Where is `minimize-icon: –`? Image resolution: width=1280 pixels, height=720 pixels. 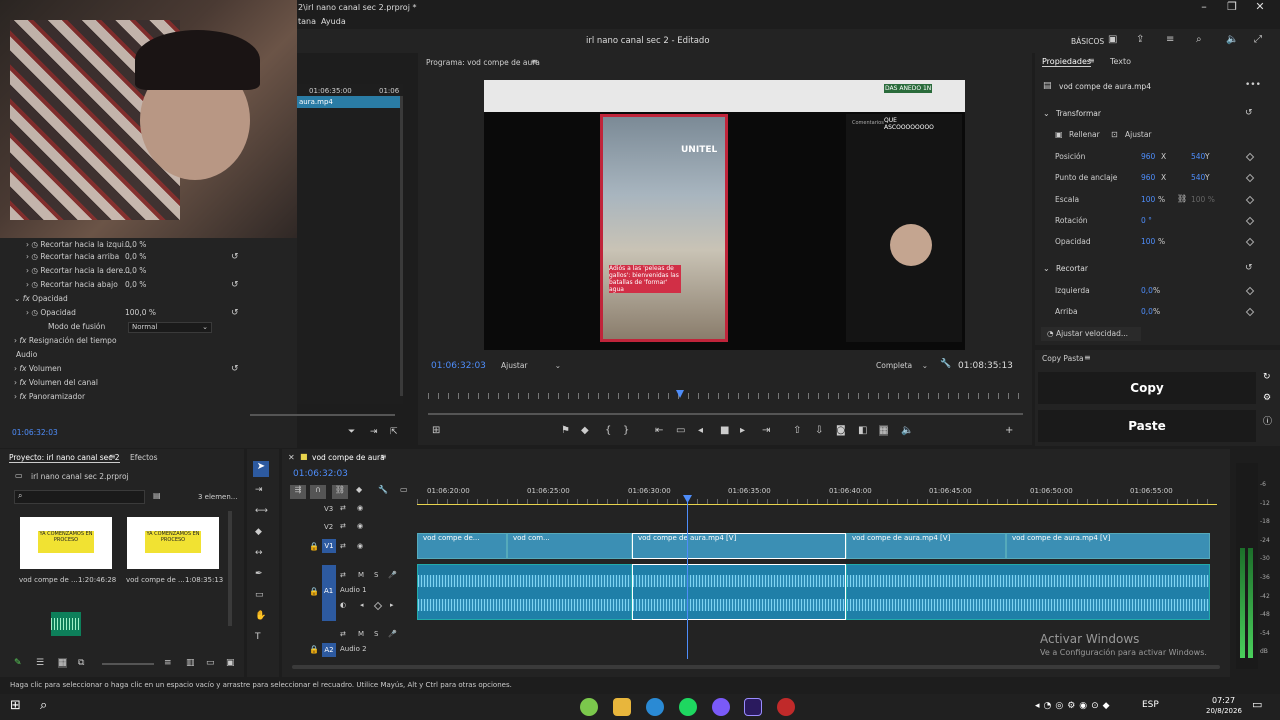
minimize-icon: – is located at coordinates (1204, 7).